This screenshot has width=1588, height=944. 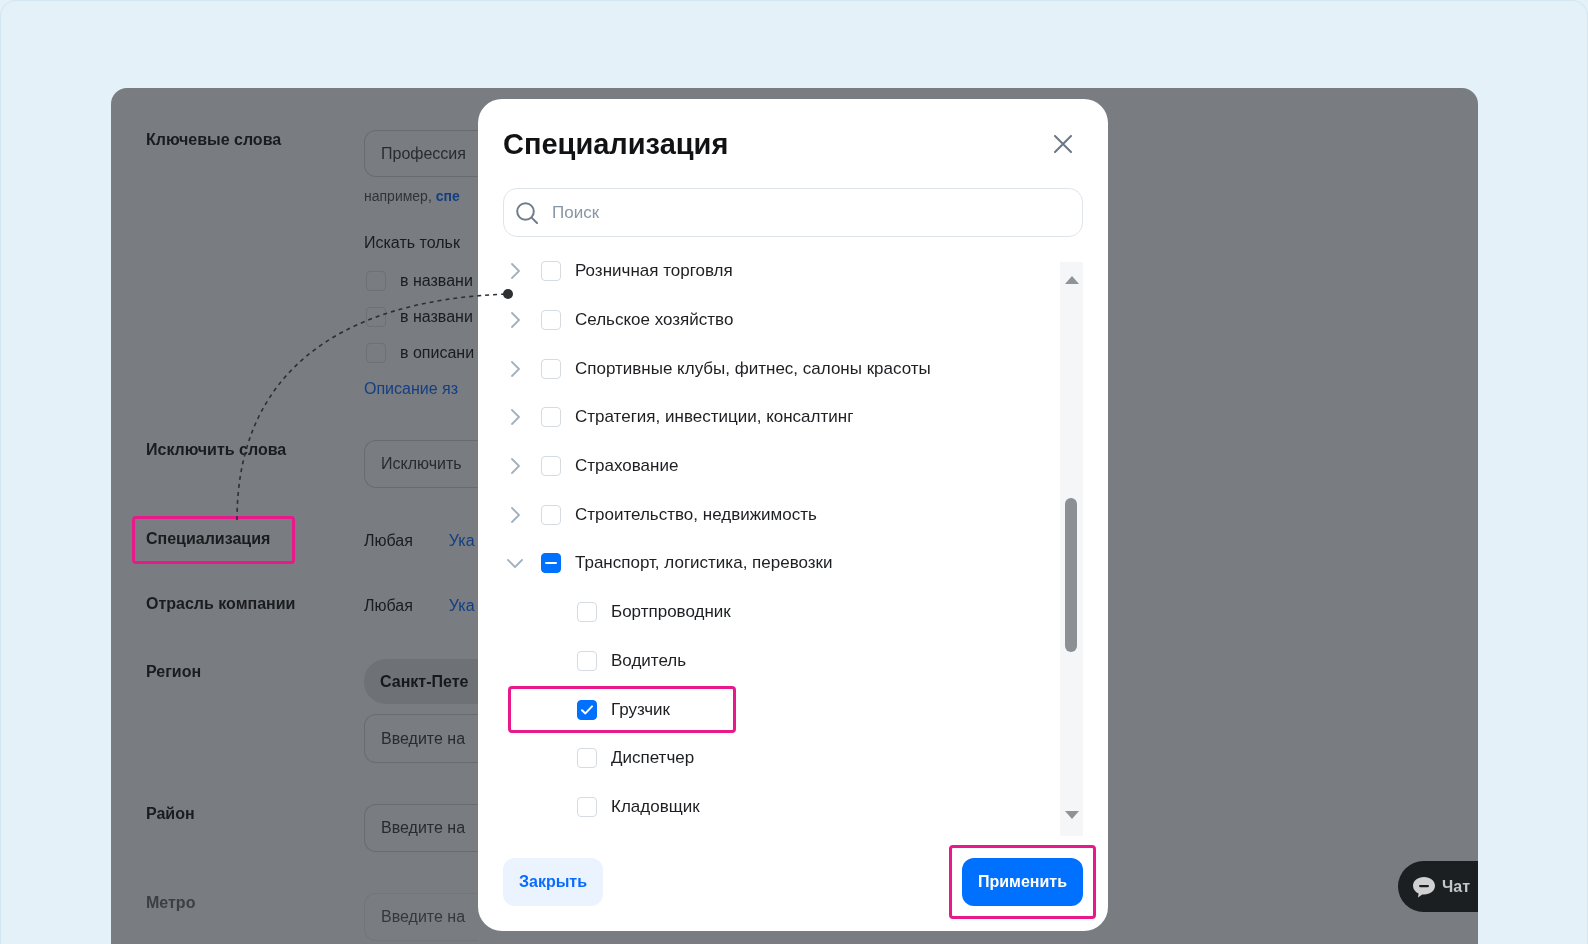 I want to click on search-icon, so click(x=527, y=212).